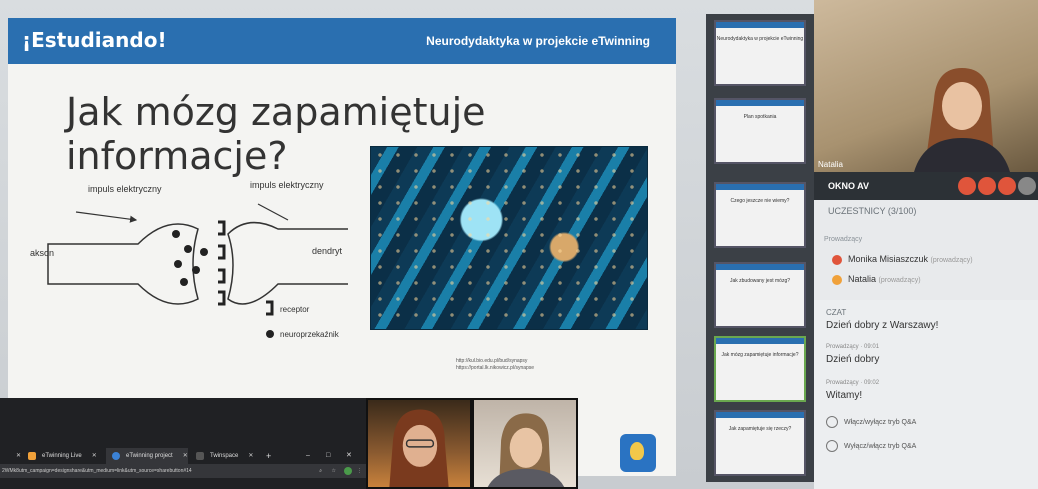  I want to click on chat-meta: Prowadzący · 09:01, so click(853, 347).